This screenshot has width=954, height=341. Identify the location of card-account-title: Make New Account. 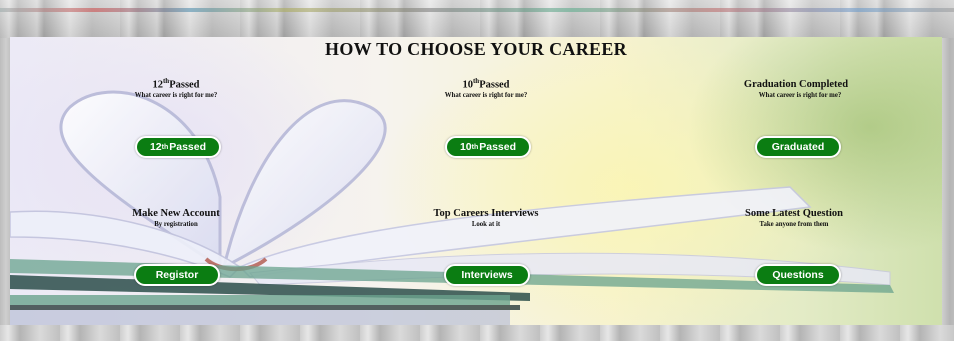
(176, 213).